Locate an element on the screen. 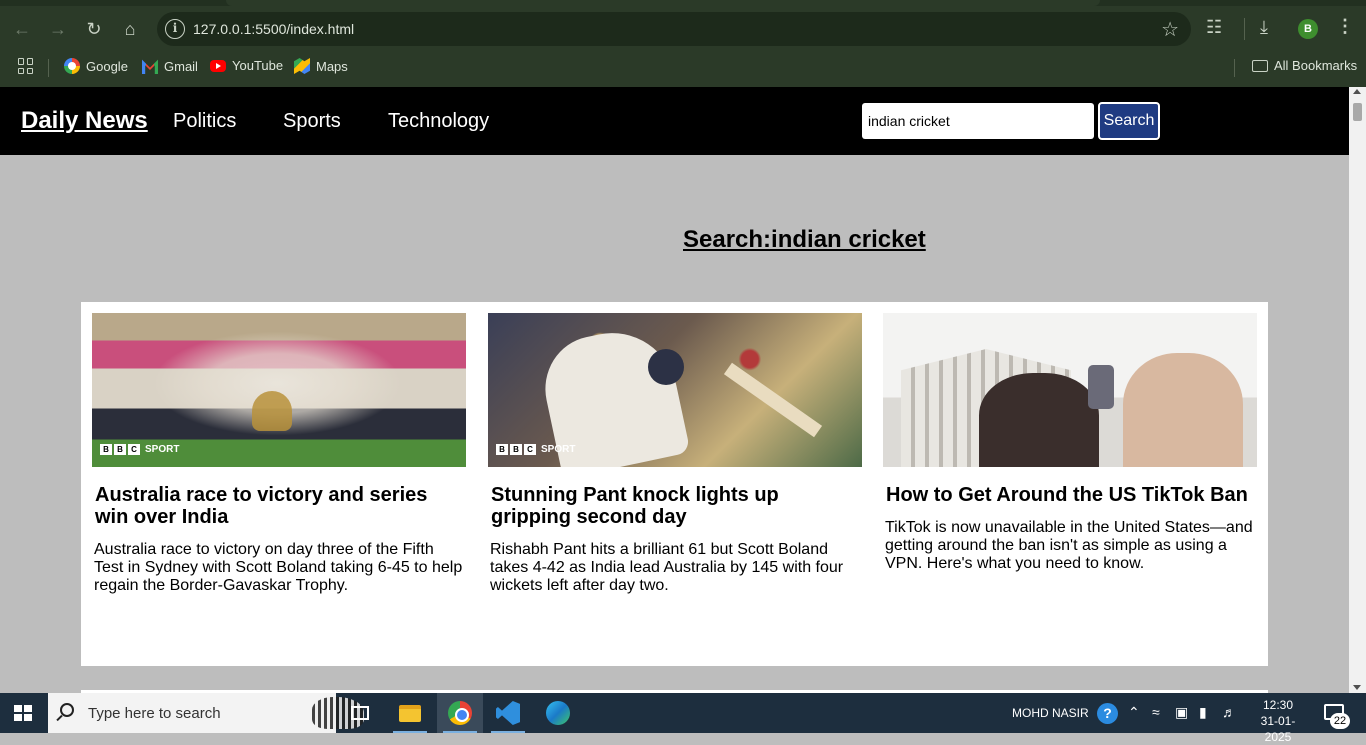  active-tab is located at coordinates (663, 3).